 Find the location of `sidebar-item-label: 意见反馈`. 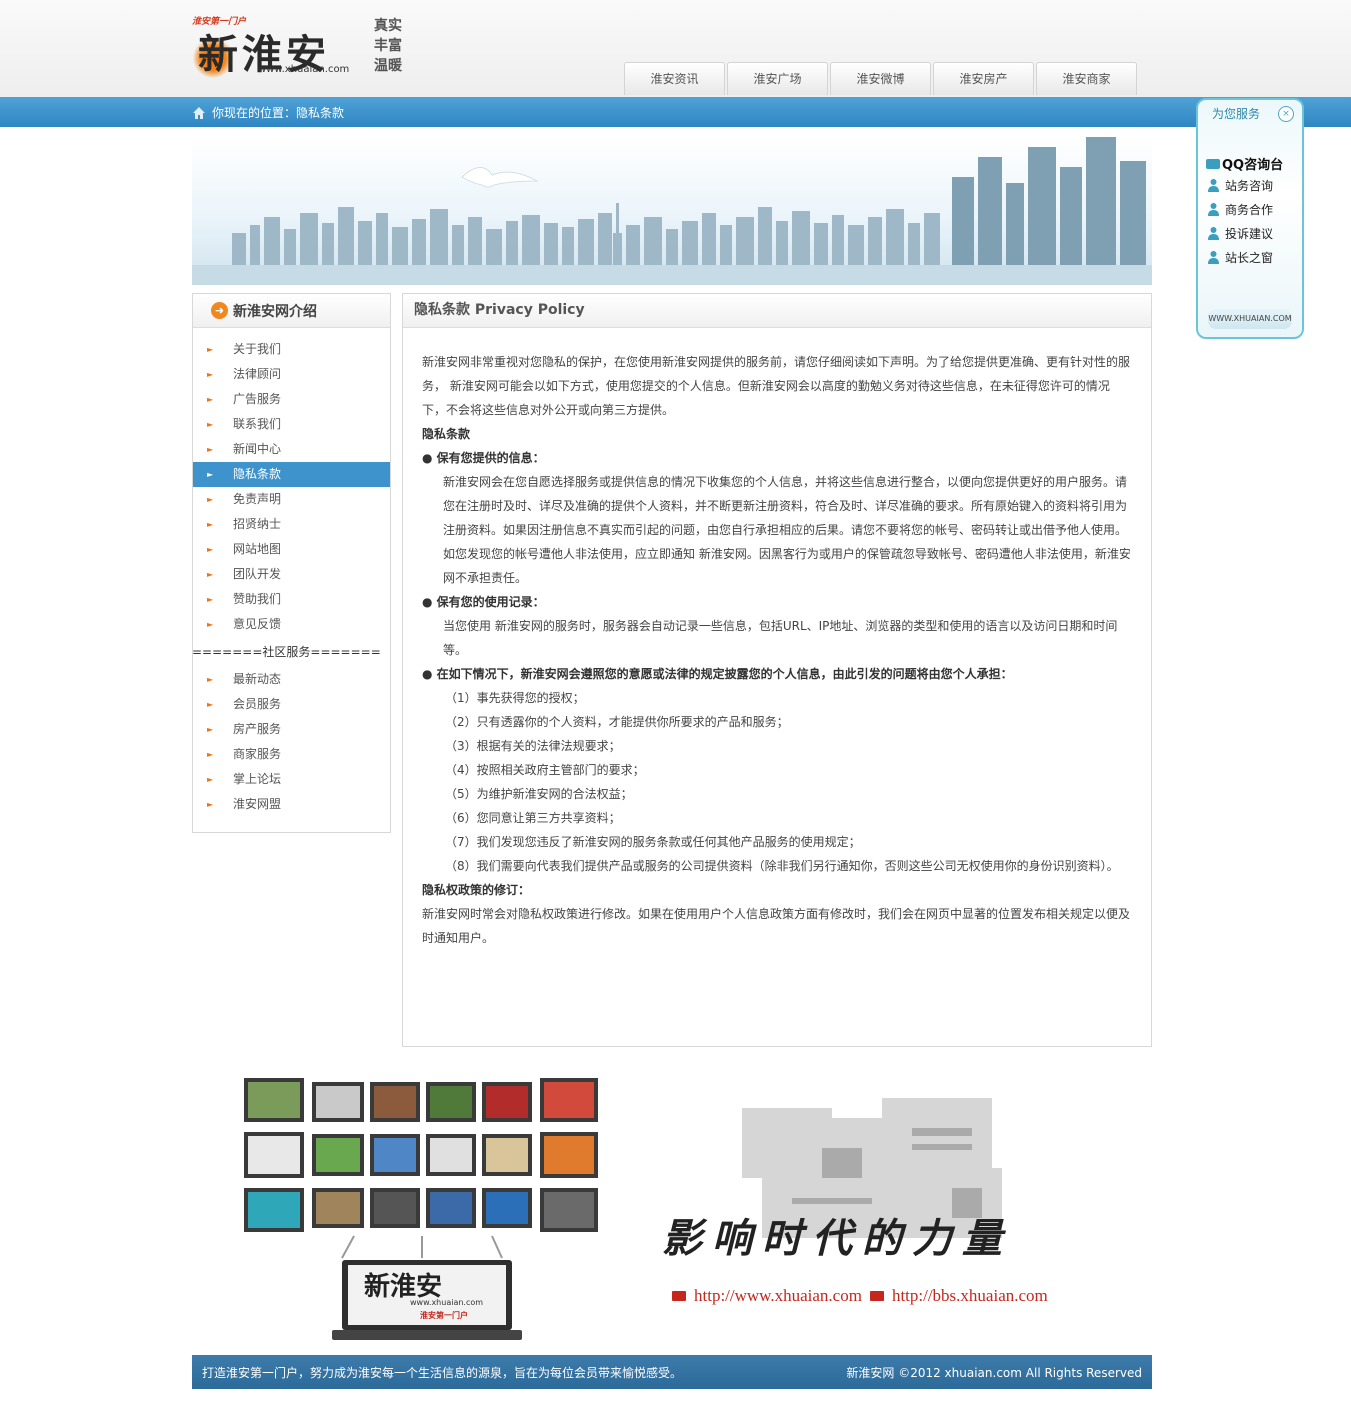

sidebar-item-label: 意见反馈 is located at coordinates (257, 624).